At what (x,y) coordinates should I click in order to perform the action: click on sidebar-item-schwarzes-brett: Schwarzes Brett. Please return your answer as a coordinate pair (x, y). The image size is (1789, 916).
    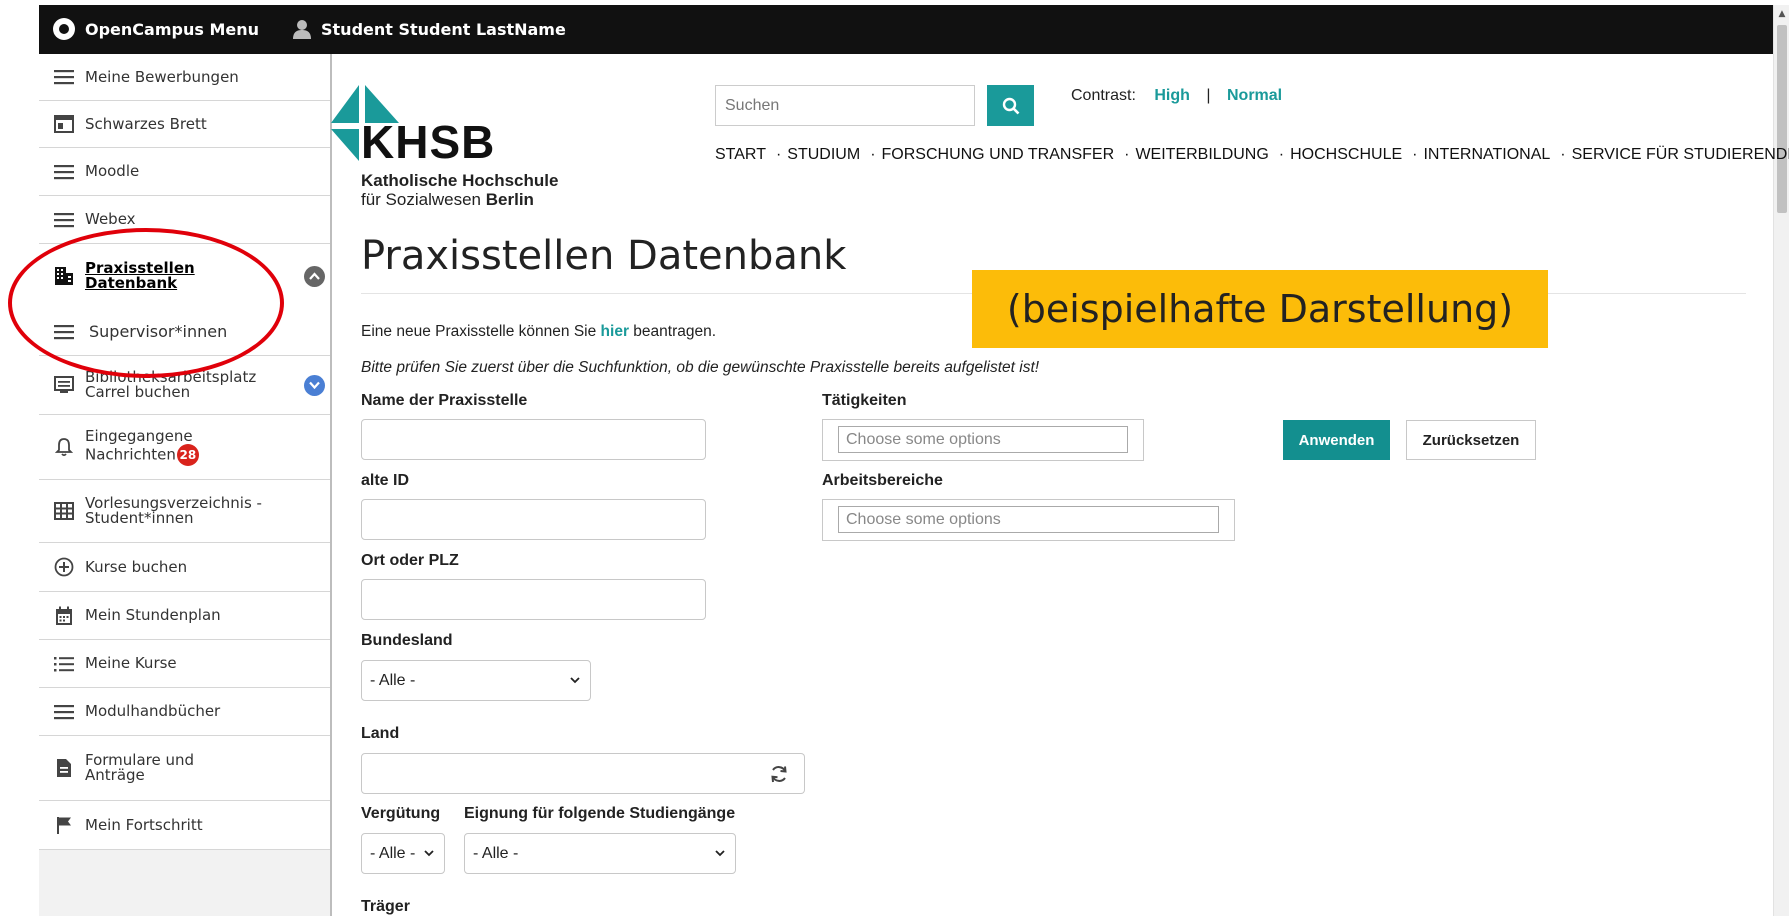
    Looking at the image, I should click on (184, 124).